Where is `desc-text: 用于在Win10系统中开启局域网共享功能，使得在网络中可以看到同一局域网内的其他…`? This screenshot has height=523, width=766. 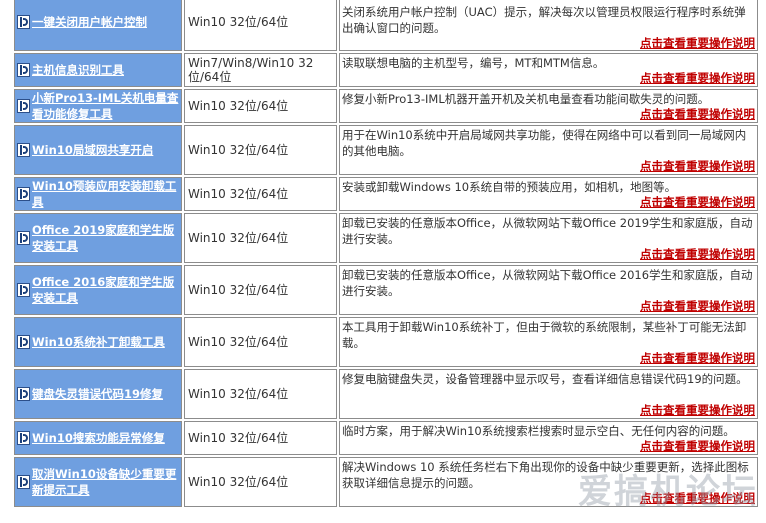 desc-text: 用于在Win10系统中开启局域网共享功能，使得在网络中可以看到同一局域网内的其他… is located at coordinates (544, 143).